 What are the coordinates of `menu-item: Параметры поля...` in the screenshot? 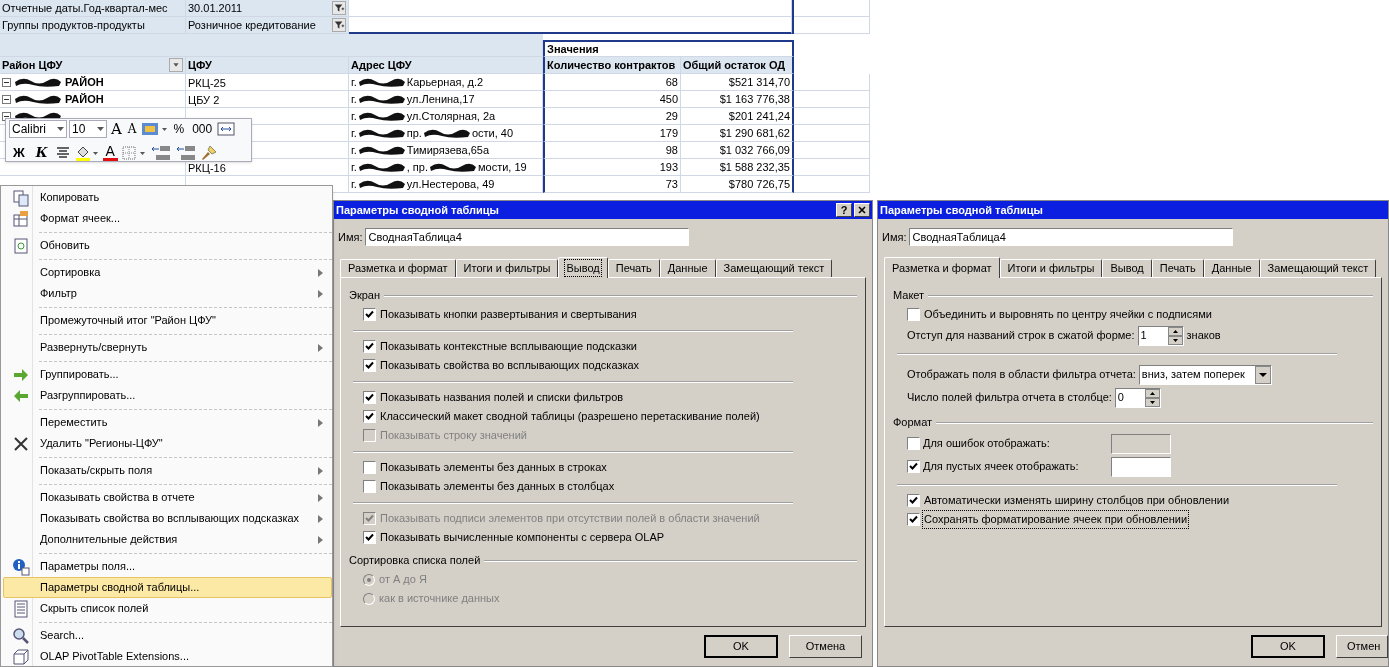 It's located at (167, 566).